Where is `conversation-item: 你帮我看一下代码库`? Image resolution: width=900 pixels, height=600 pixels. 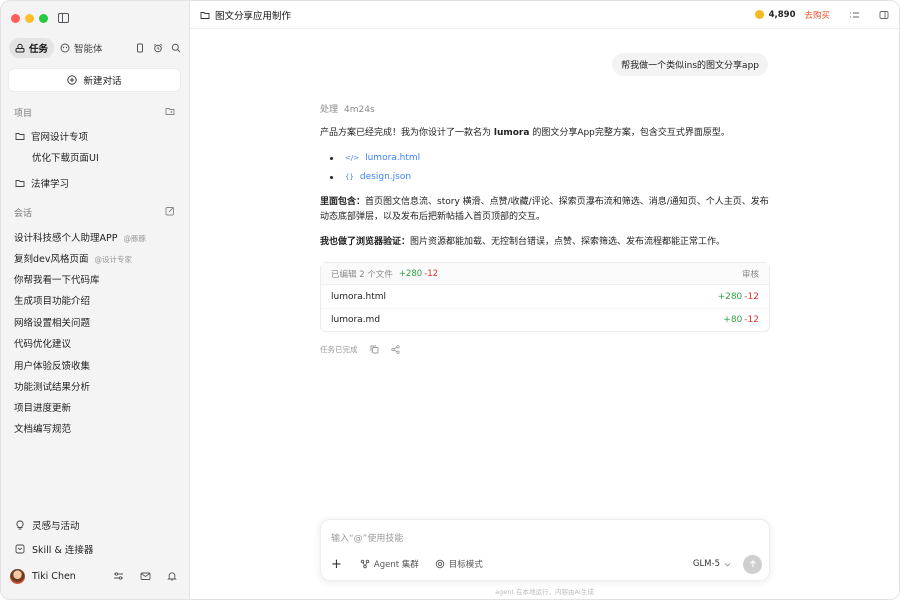 conversation-item: 你帮我看一下代码库 is located at coordinates (57, 279).